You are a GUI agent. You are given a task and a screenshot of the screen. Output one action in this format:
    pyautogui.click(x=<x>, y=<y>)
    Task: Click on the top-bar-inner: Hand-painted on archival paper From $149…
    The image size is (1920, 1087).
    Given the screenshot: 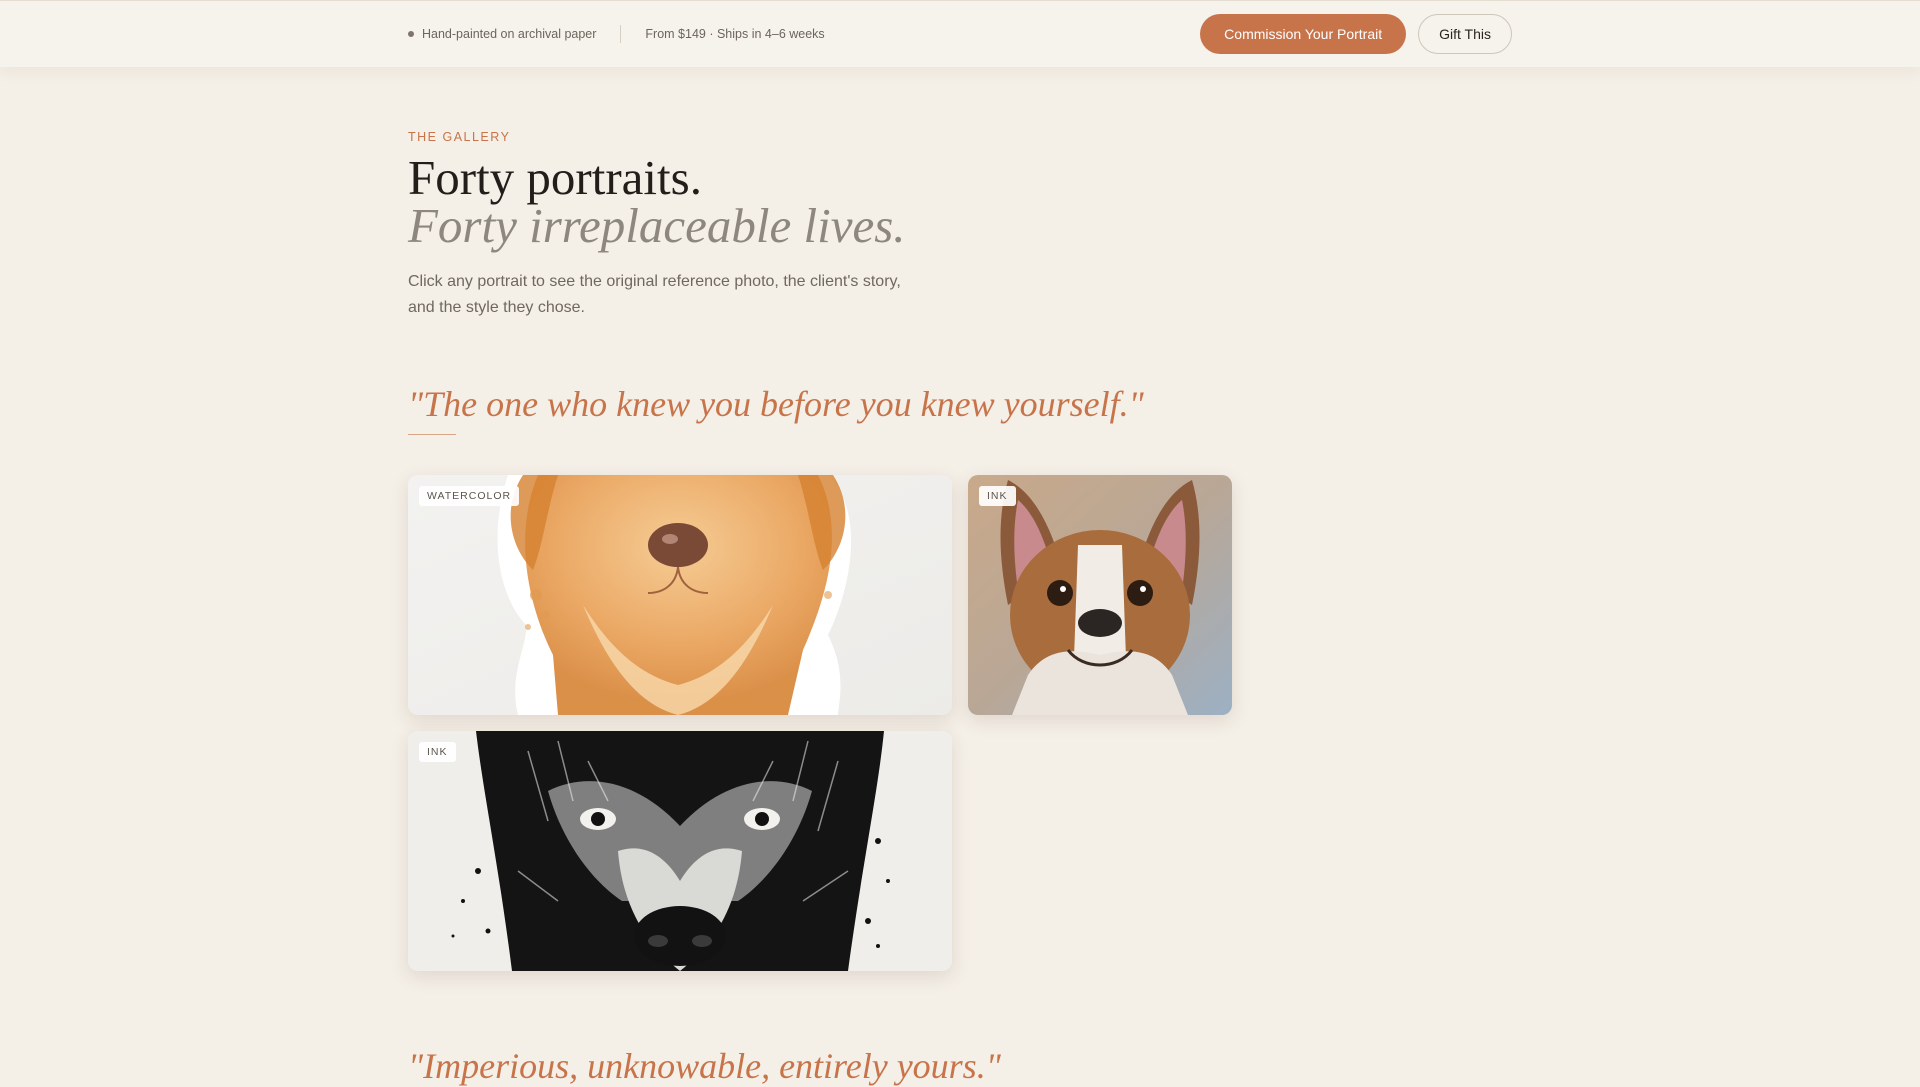 What is the action you would take?
    pyautogui.click(x=960, y=34)
    